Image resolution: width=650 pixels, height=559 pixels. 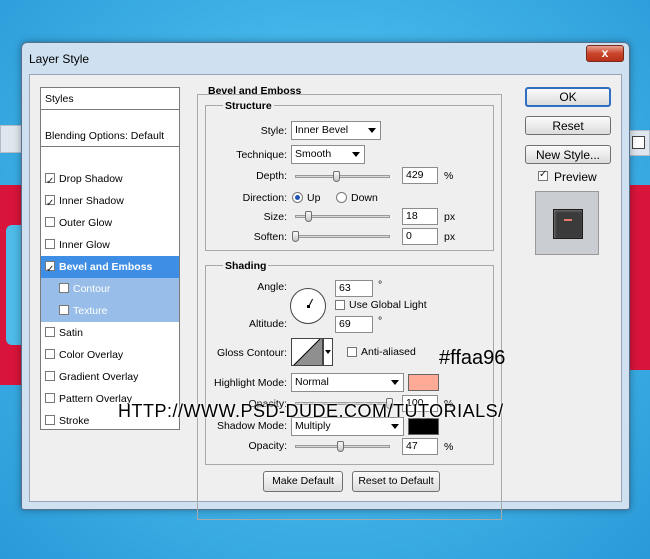 I want to click on style-select: Inner Bevel, so click(x=336, y=130).